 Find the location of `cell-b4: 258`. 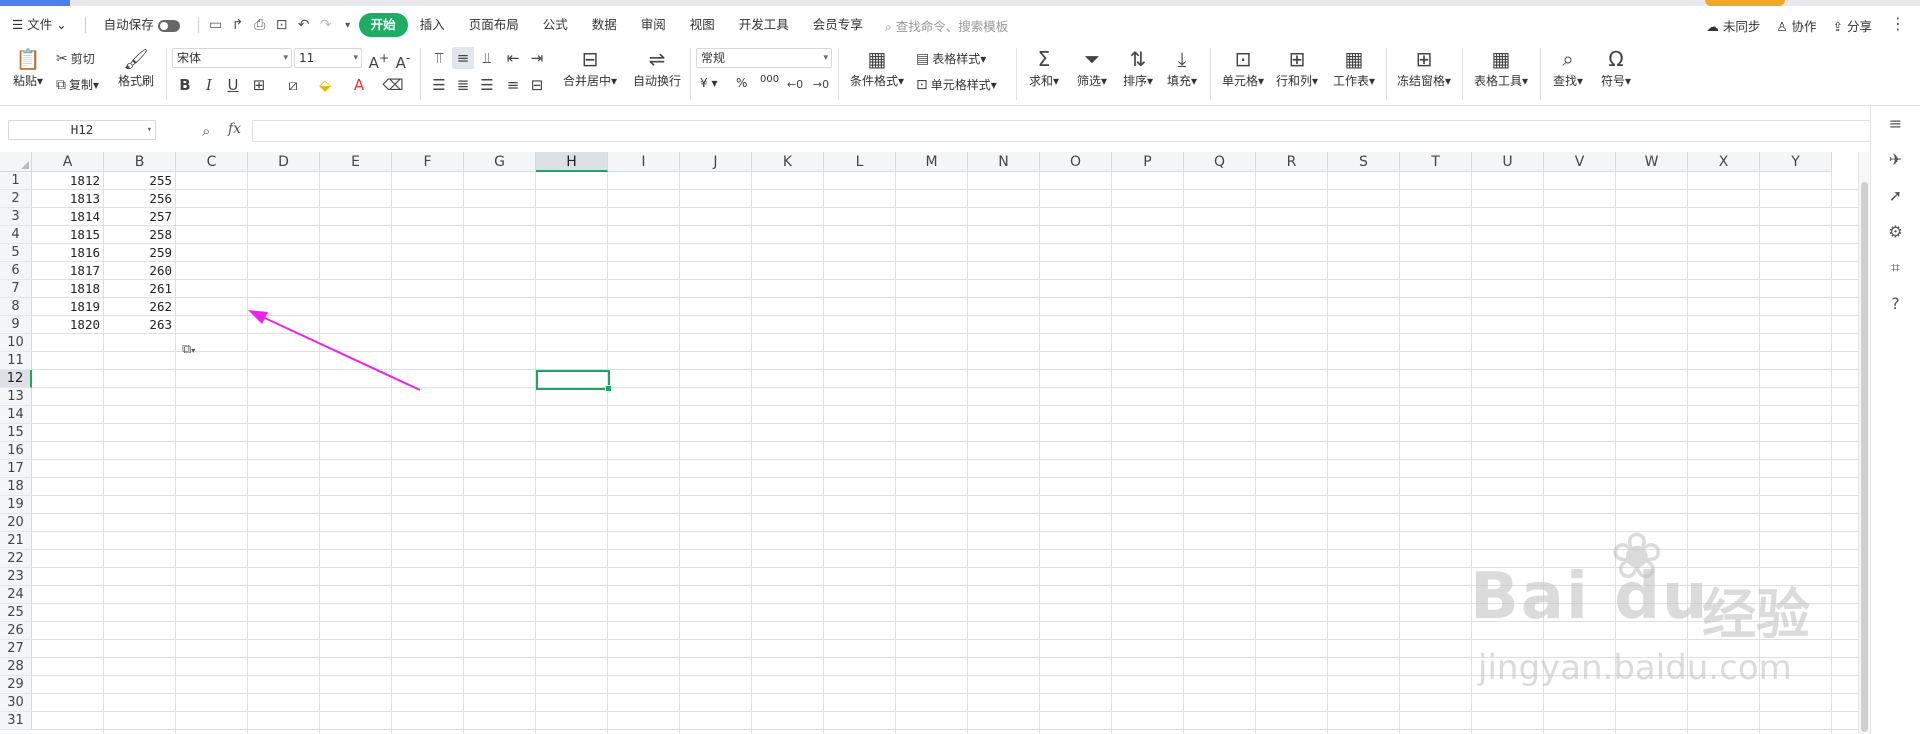

cell-b4: 258 is located at coordinates (140, 235).